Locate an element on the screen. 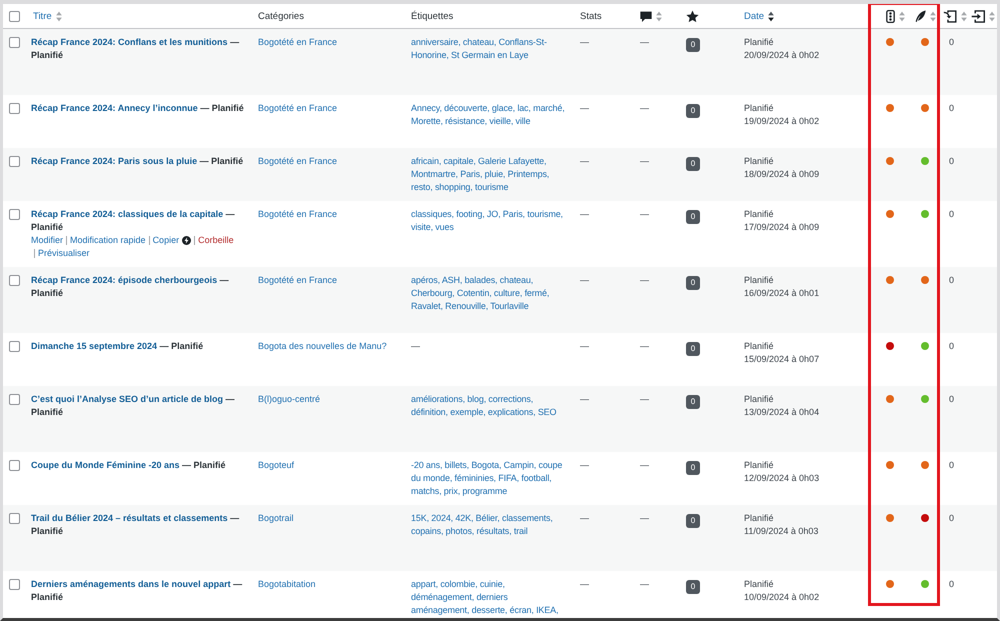 The height and width of the screenshot is (621, 1000). post-title: Coupe du Monde Féminine -20 ans — Planifié is located at coordinates (129, 465).